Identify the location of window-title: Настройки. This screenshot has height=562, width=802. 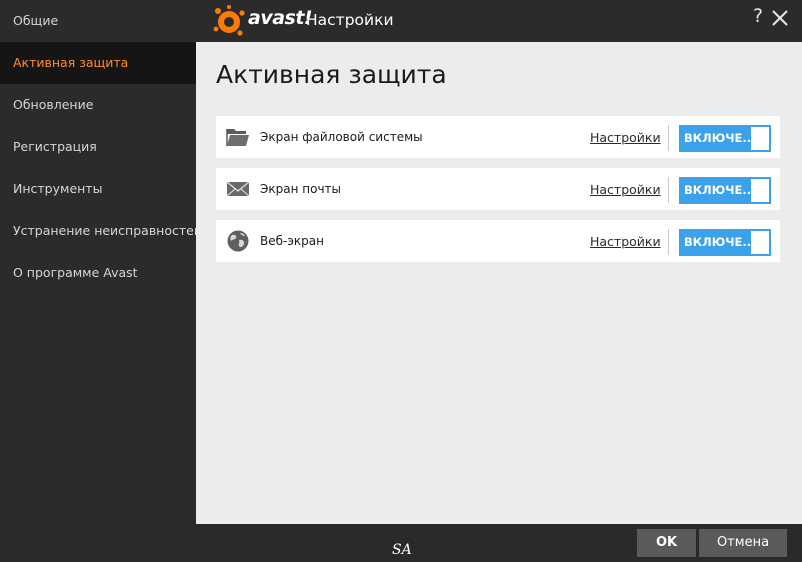
(350, 20).